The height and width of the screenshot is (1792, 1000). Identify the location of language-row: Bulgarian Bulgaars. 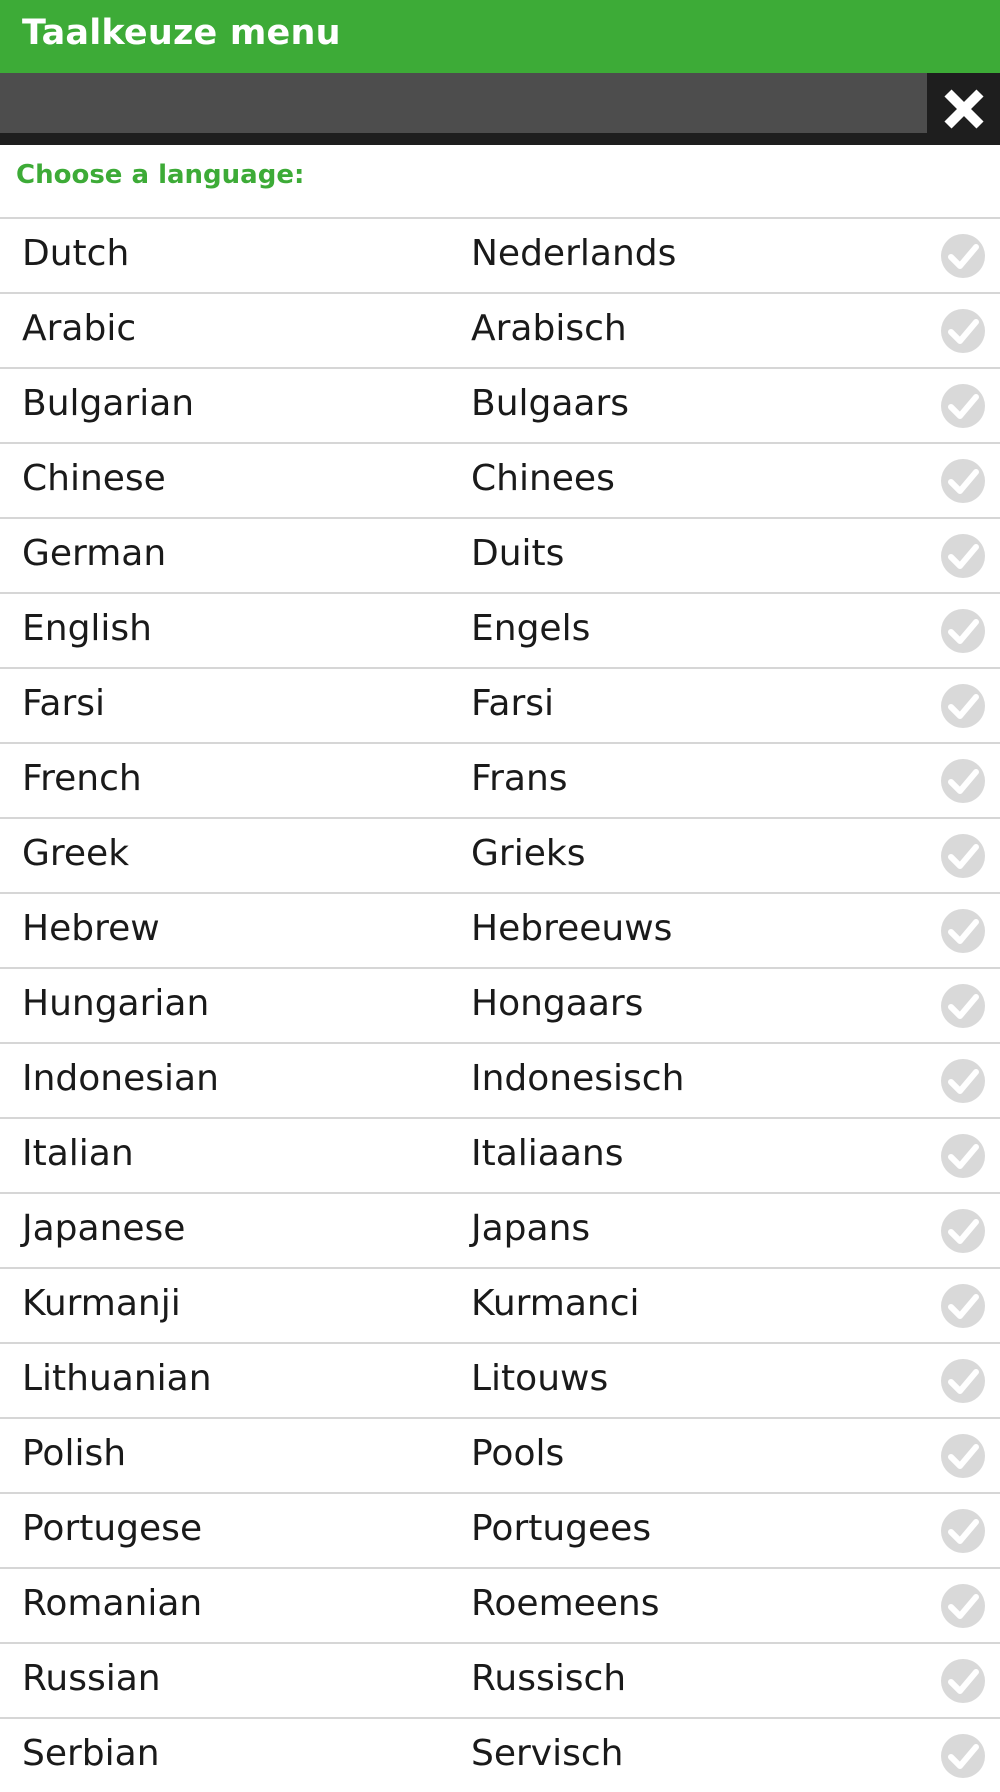
(500, 404).